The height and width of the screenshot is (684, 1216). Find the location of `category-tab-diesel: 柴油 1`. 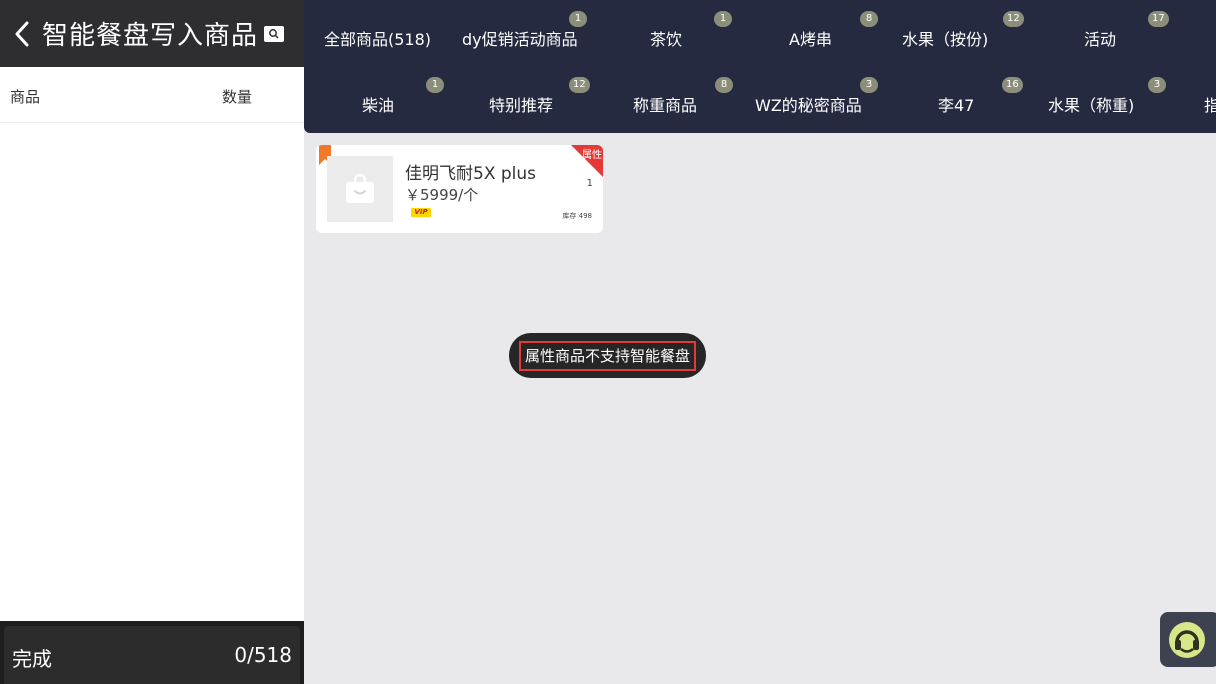

category-tab-diesel: 柴油 1 is located at coordinates (375, 99).